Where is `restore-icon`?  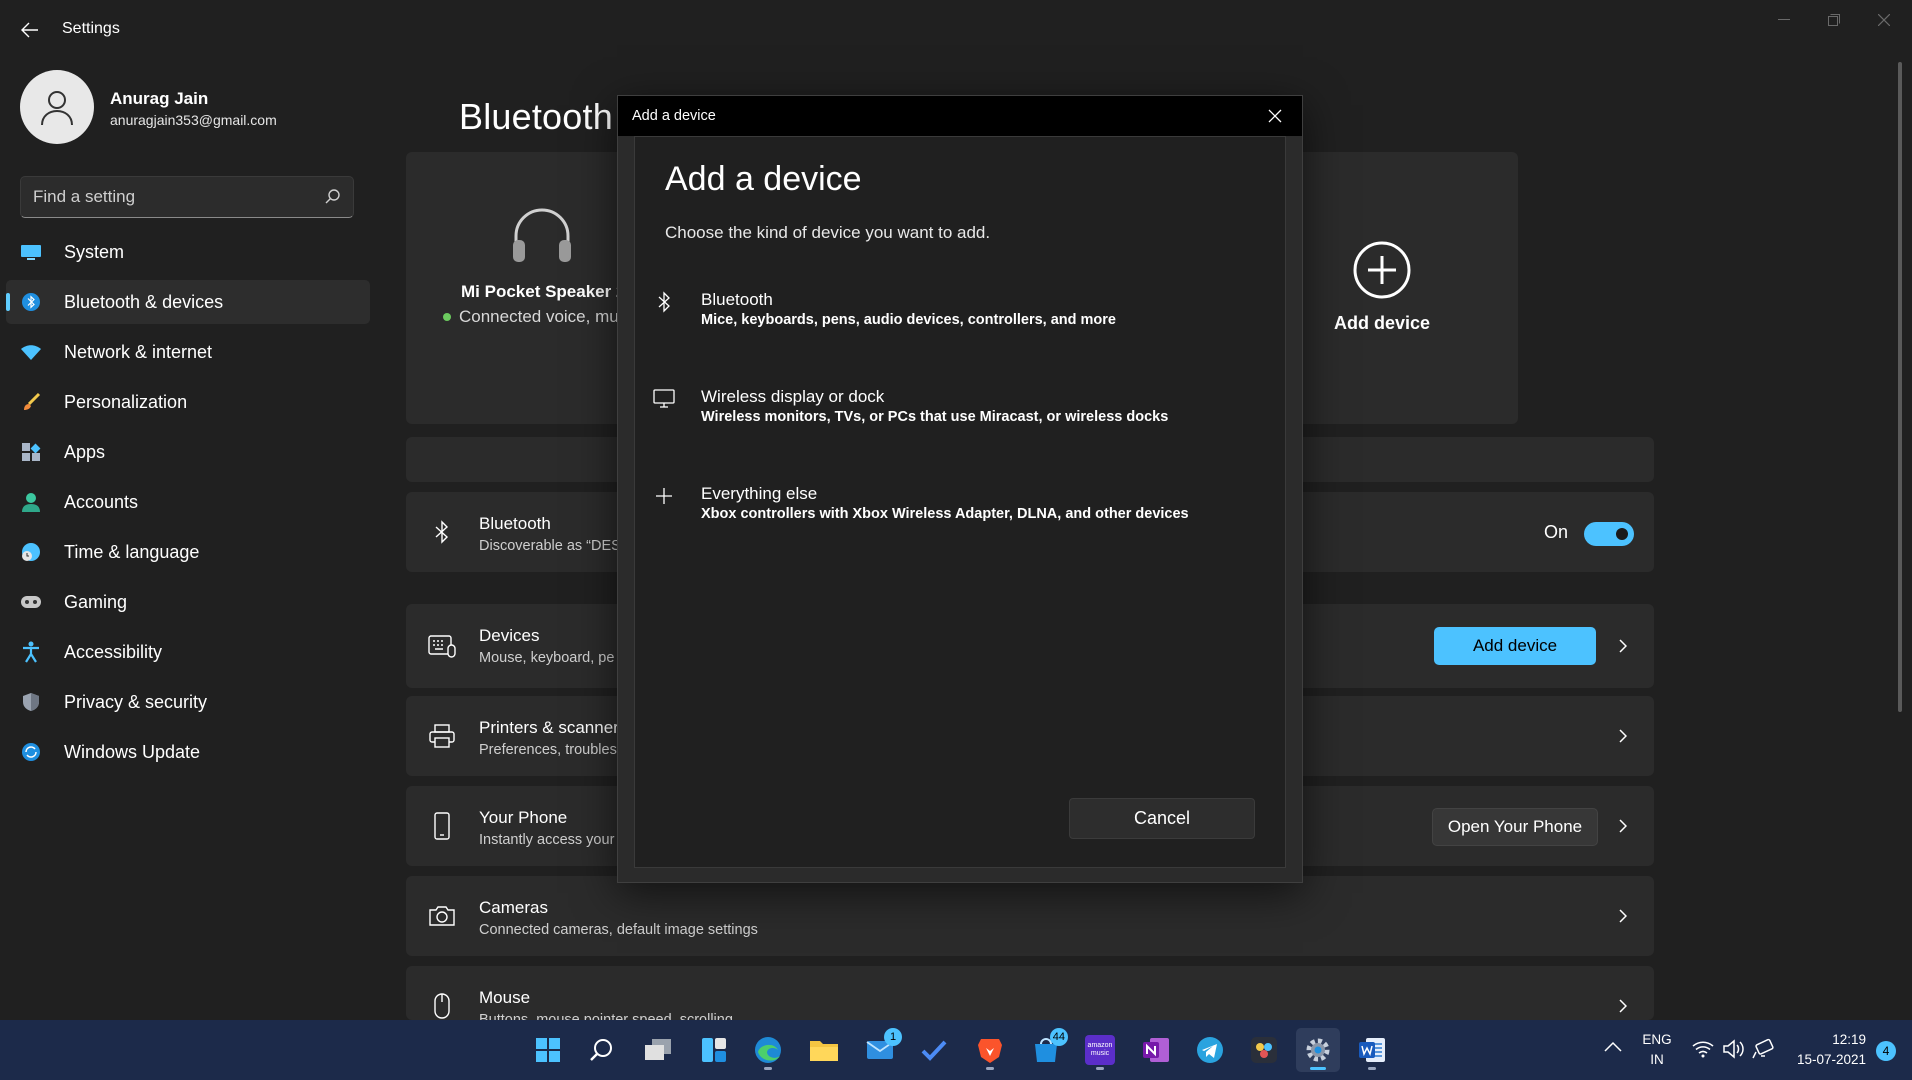 restore-icon is located at coordinates (1834, 20).